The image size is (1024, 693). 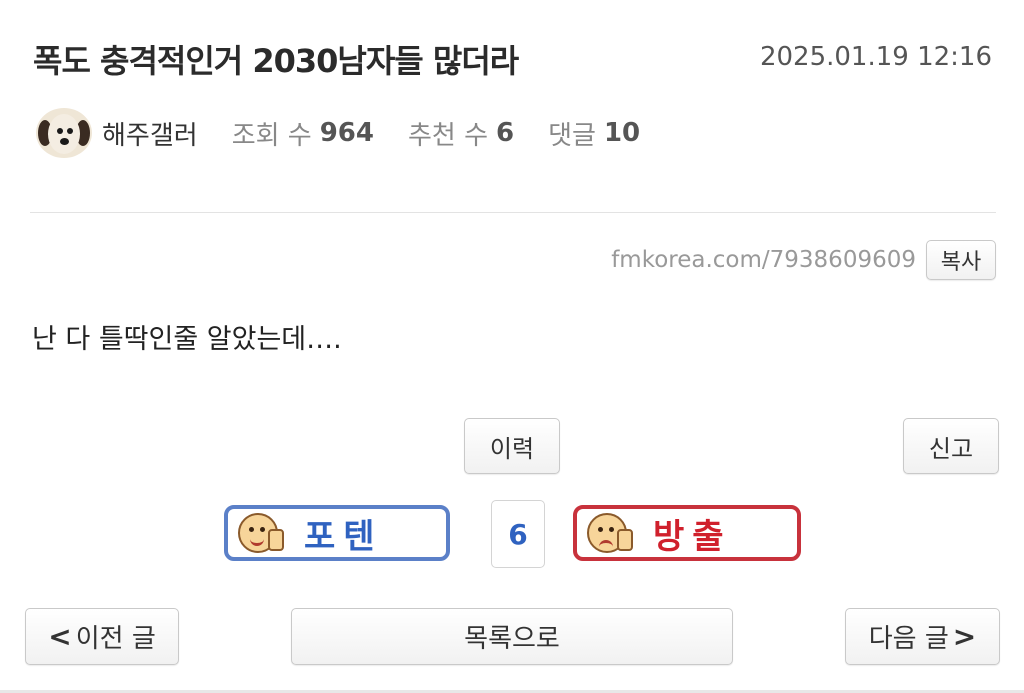 I want to click on next-post-button: 다음 글 >, so click(x=922, y=636).